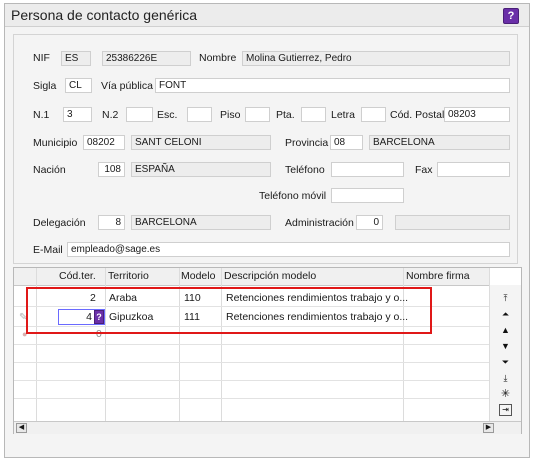 The height and width of the screenshot is (463, 559). Describe the element at coordinates (55, 143) in the screenshot. I see `municipio-label: Municipio` at that location.